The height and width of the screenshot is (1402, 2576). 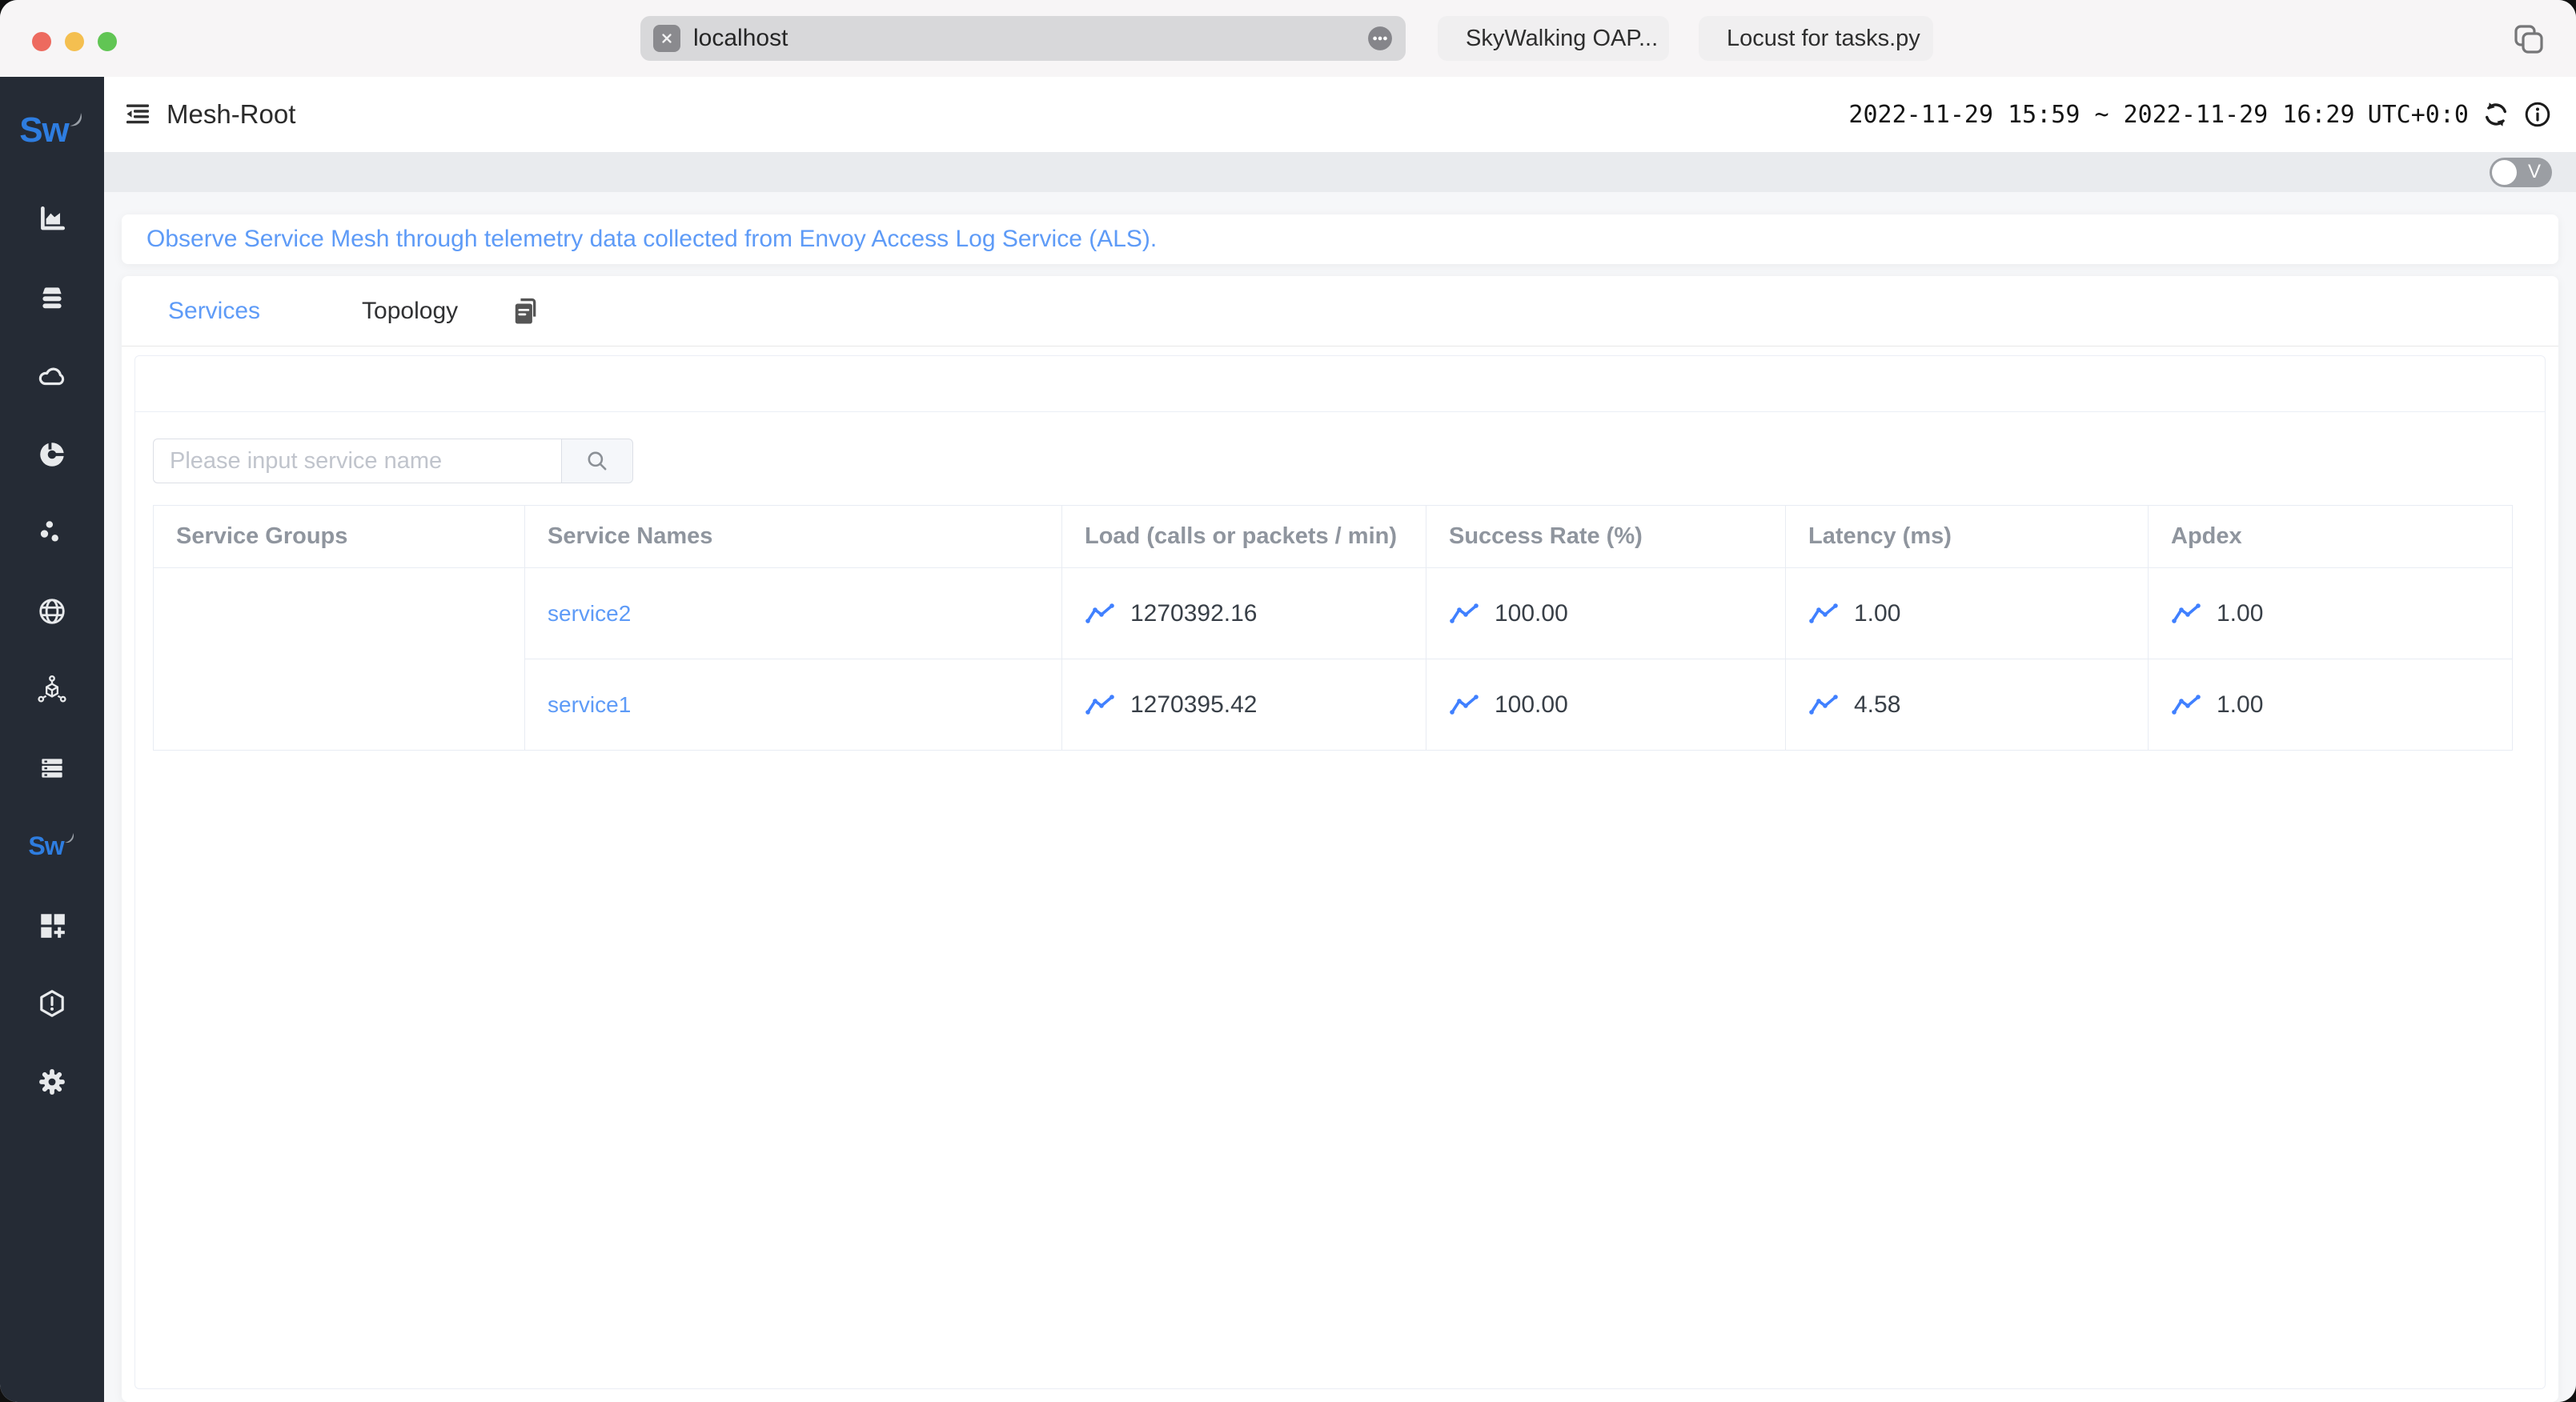 I want to click on version-toggle: V, so click(x=2521, y=172).